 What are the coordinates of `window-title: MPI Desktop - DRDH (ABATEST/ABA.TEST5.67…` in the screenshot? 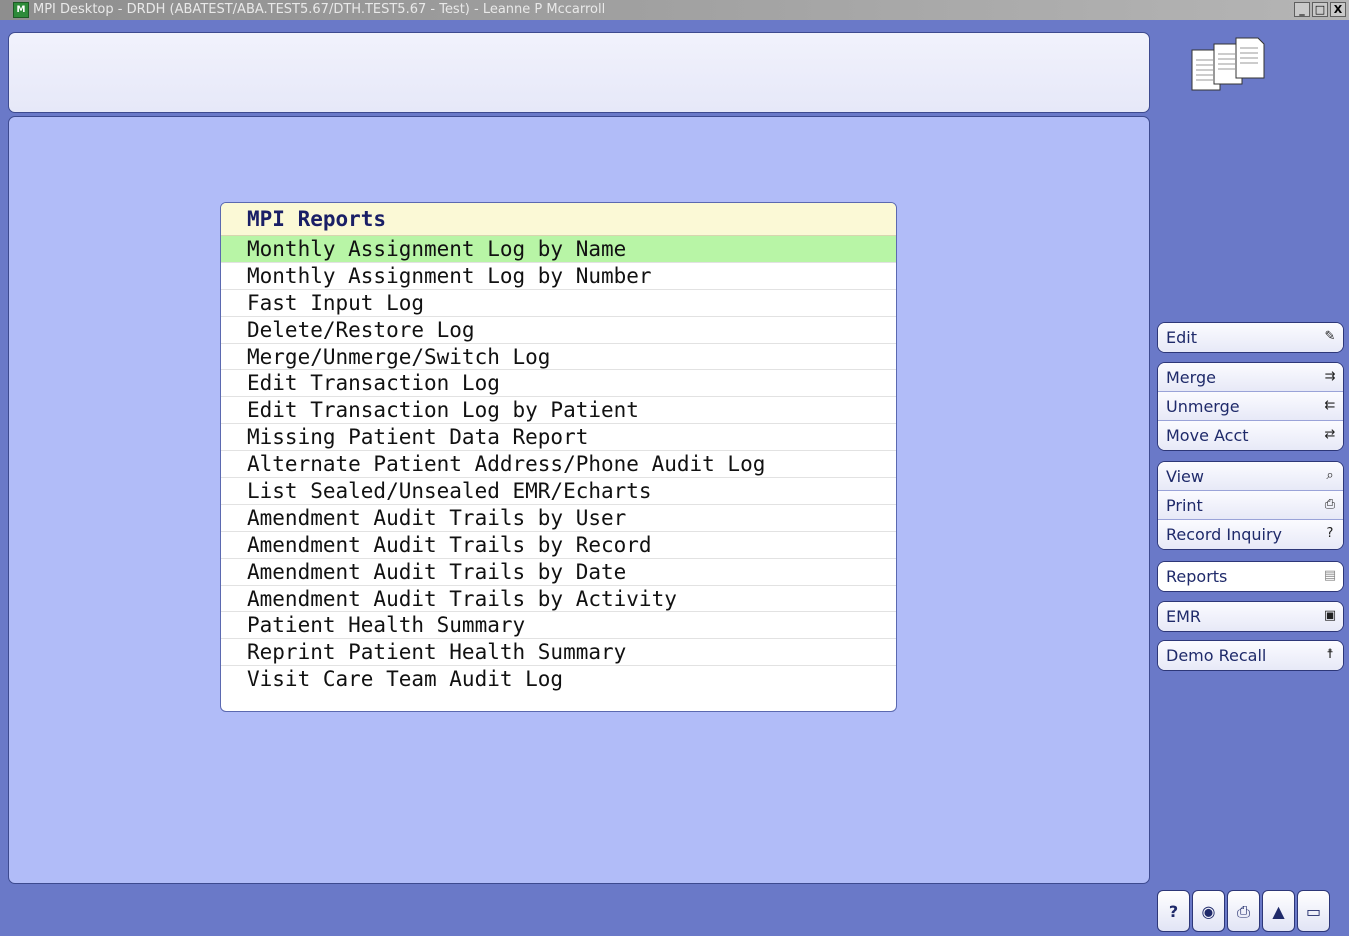 It's located at (319, 9).